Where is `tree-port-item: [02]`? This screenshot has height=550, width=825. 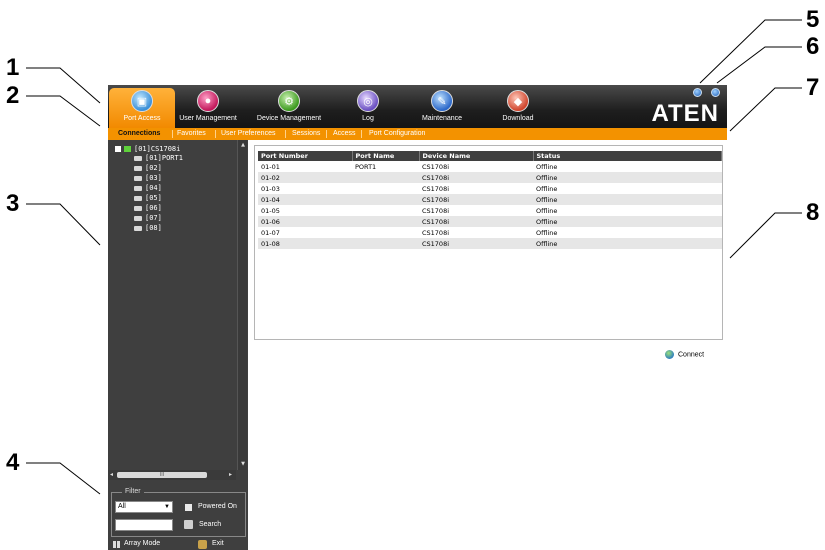
tree-port-item: [02] is located at coordinates (148, 168).